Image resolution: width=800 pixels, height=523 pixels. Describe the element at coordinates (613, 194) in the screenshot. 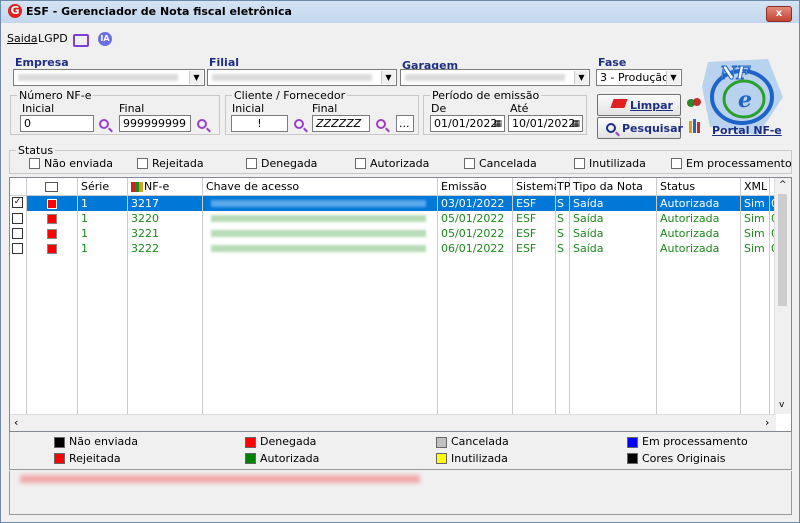

I see `header-tipo: Tipo da Nota fiscal` at that location.